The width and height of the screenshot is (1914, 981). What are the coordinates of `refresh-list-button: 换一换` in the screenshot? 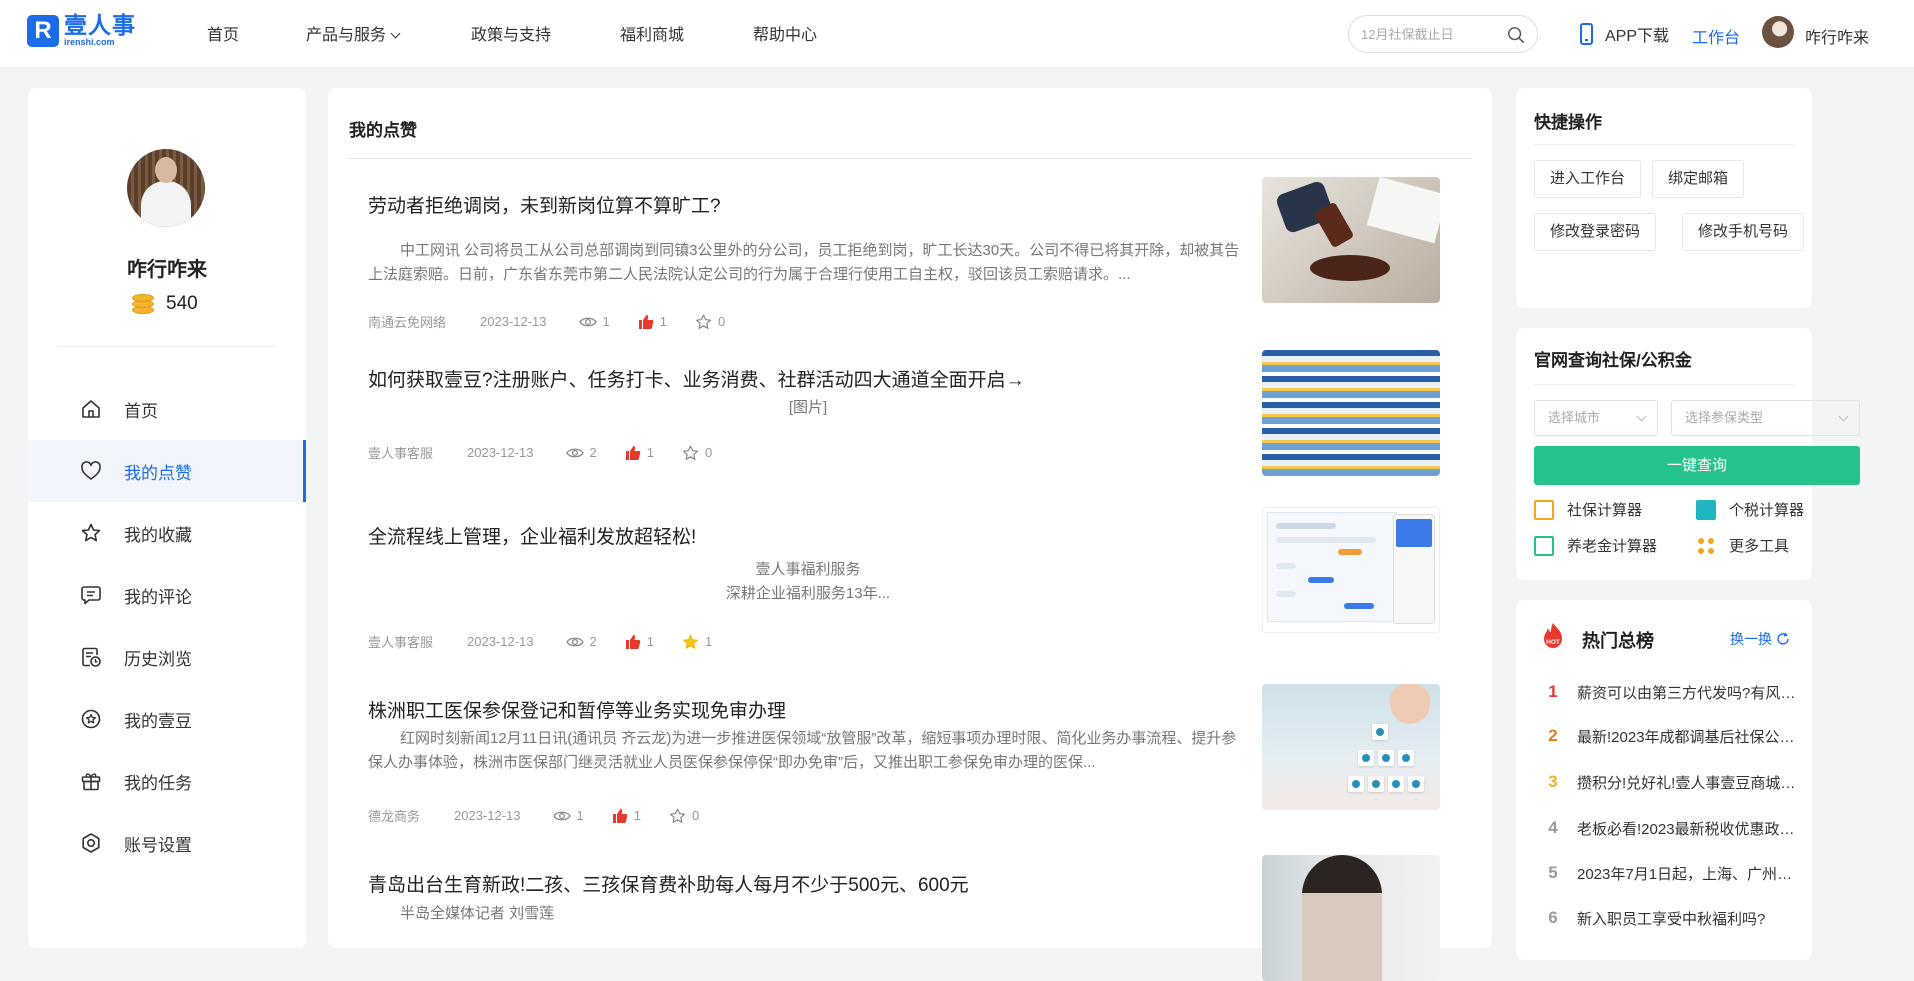 It's located at (1760, 639).